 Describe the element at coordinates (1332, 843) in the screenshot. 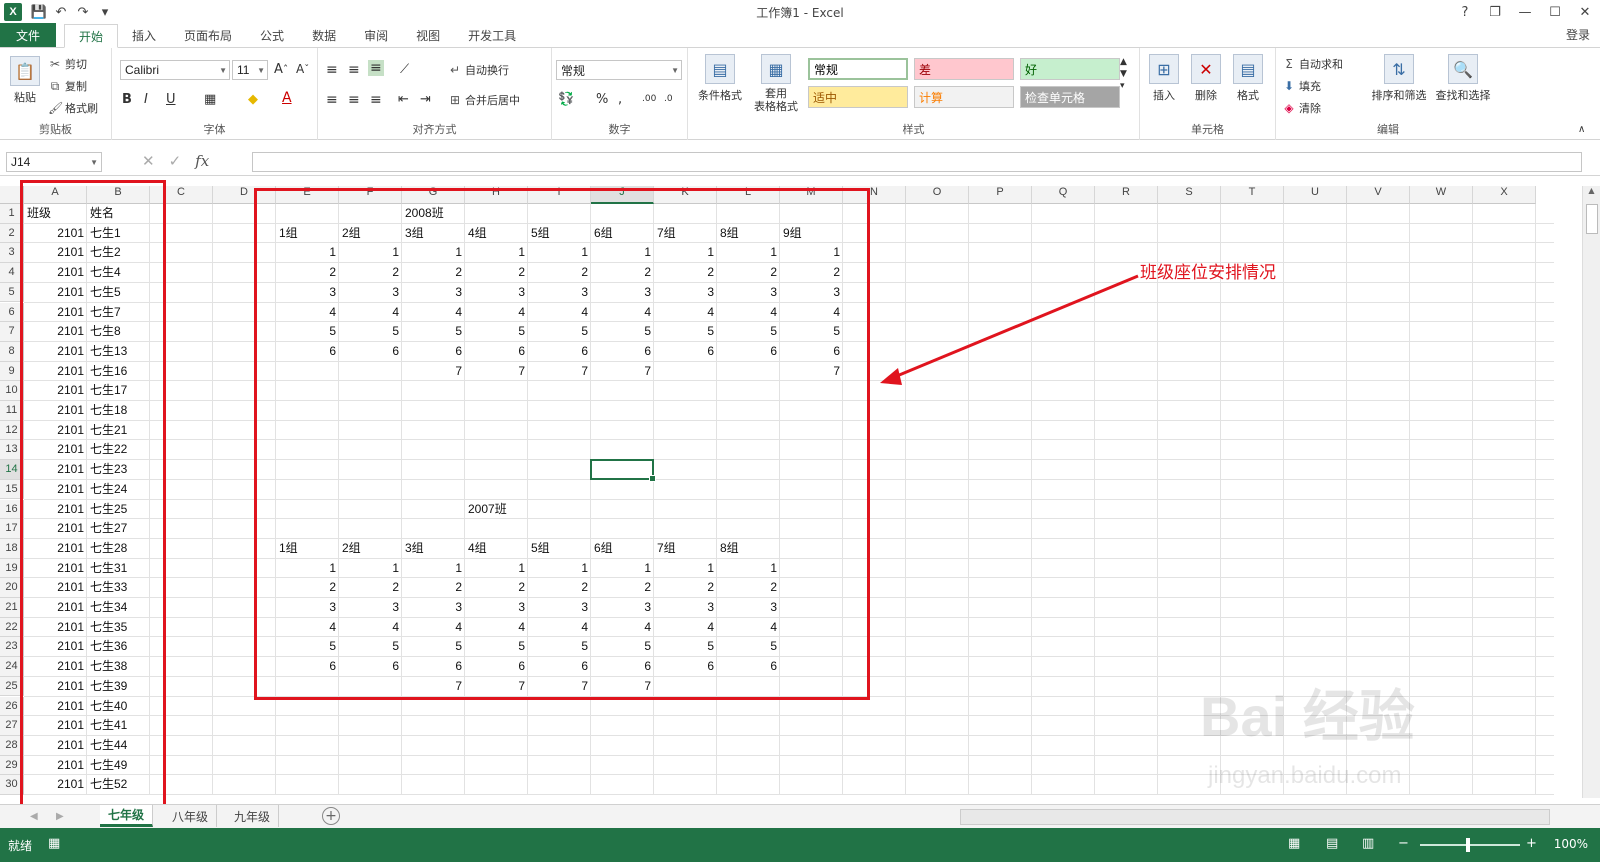

I see `page-layout-view-icon: ▤` at that location.